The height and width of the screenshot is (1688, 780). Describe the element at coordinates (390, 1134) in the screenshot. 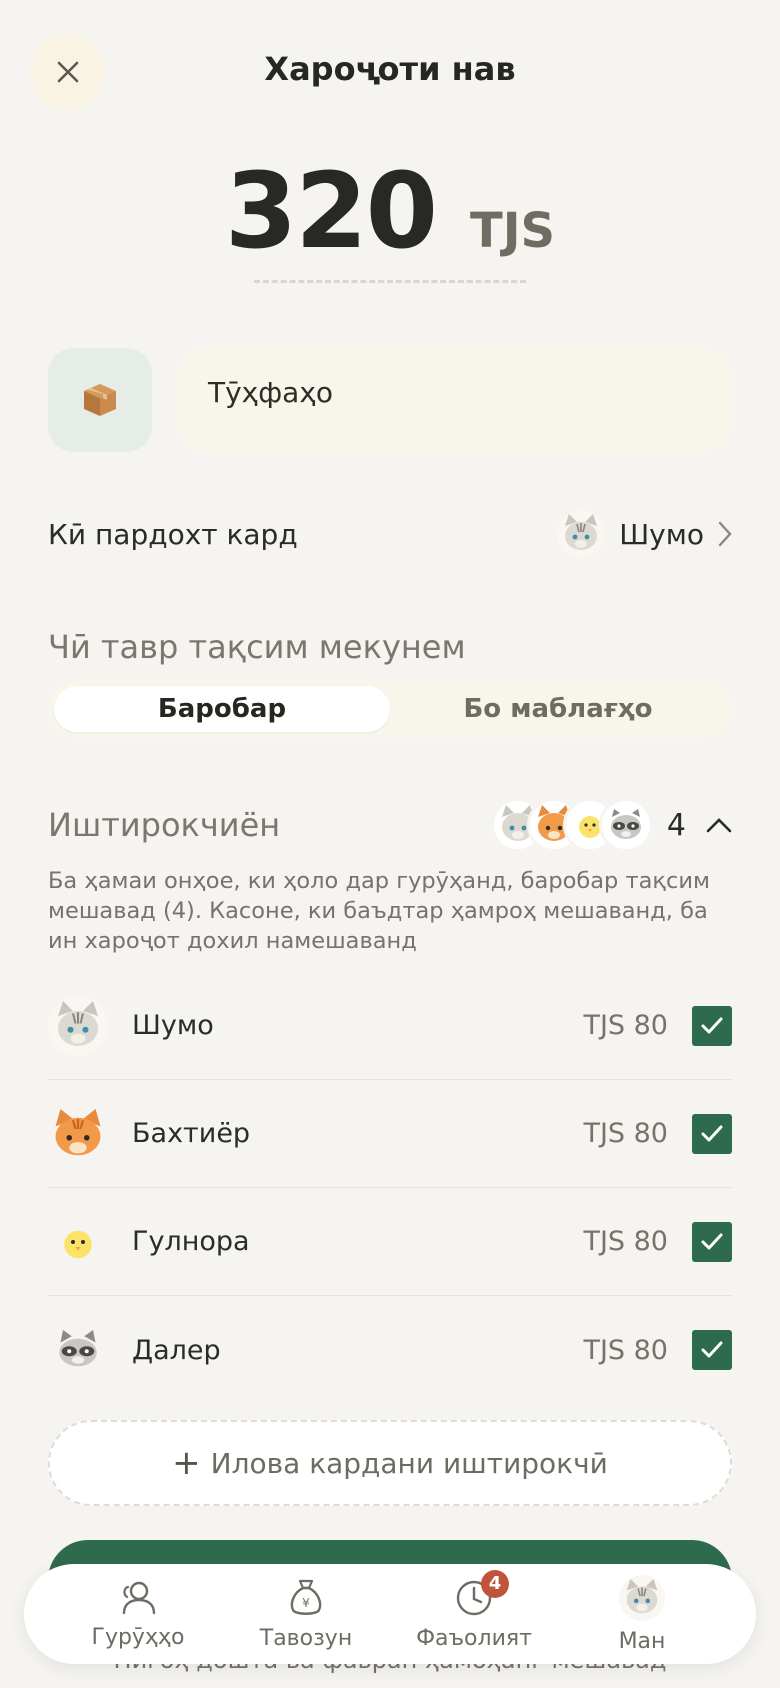

I see `list-item: Бахтиёр TJS 80` at that location.